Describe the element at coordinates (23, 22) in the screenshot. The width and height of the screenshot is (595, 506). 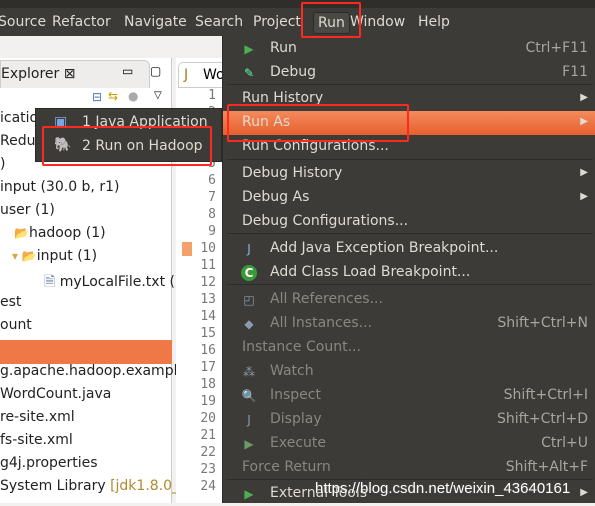
I see `menu-source: Source` at that location.